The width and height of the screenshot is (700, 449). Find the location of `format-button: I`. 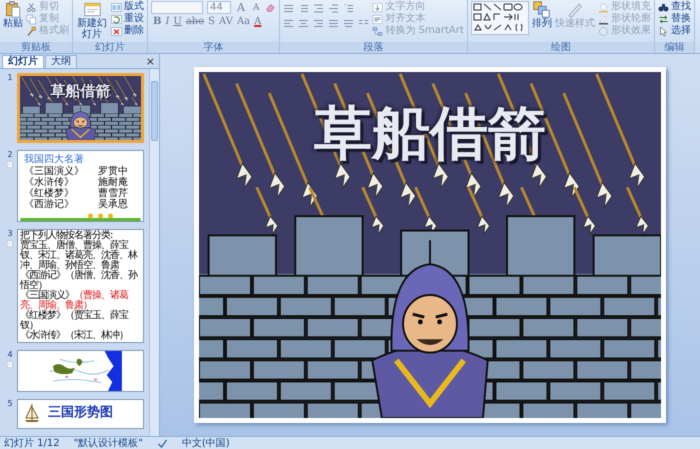

format-button: I is located at coordinates (167, 22).